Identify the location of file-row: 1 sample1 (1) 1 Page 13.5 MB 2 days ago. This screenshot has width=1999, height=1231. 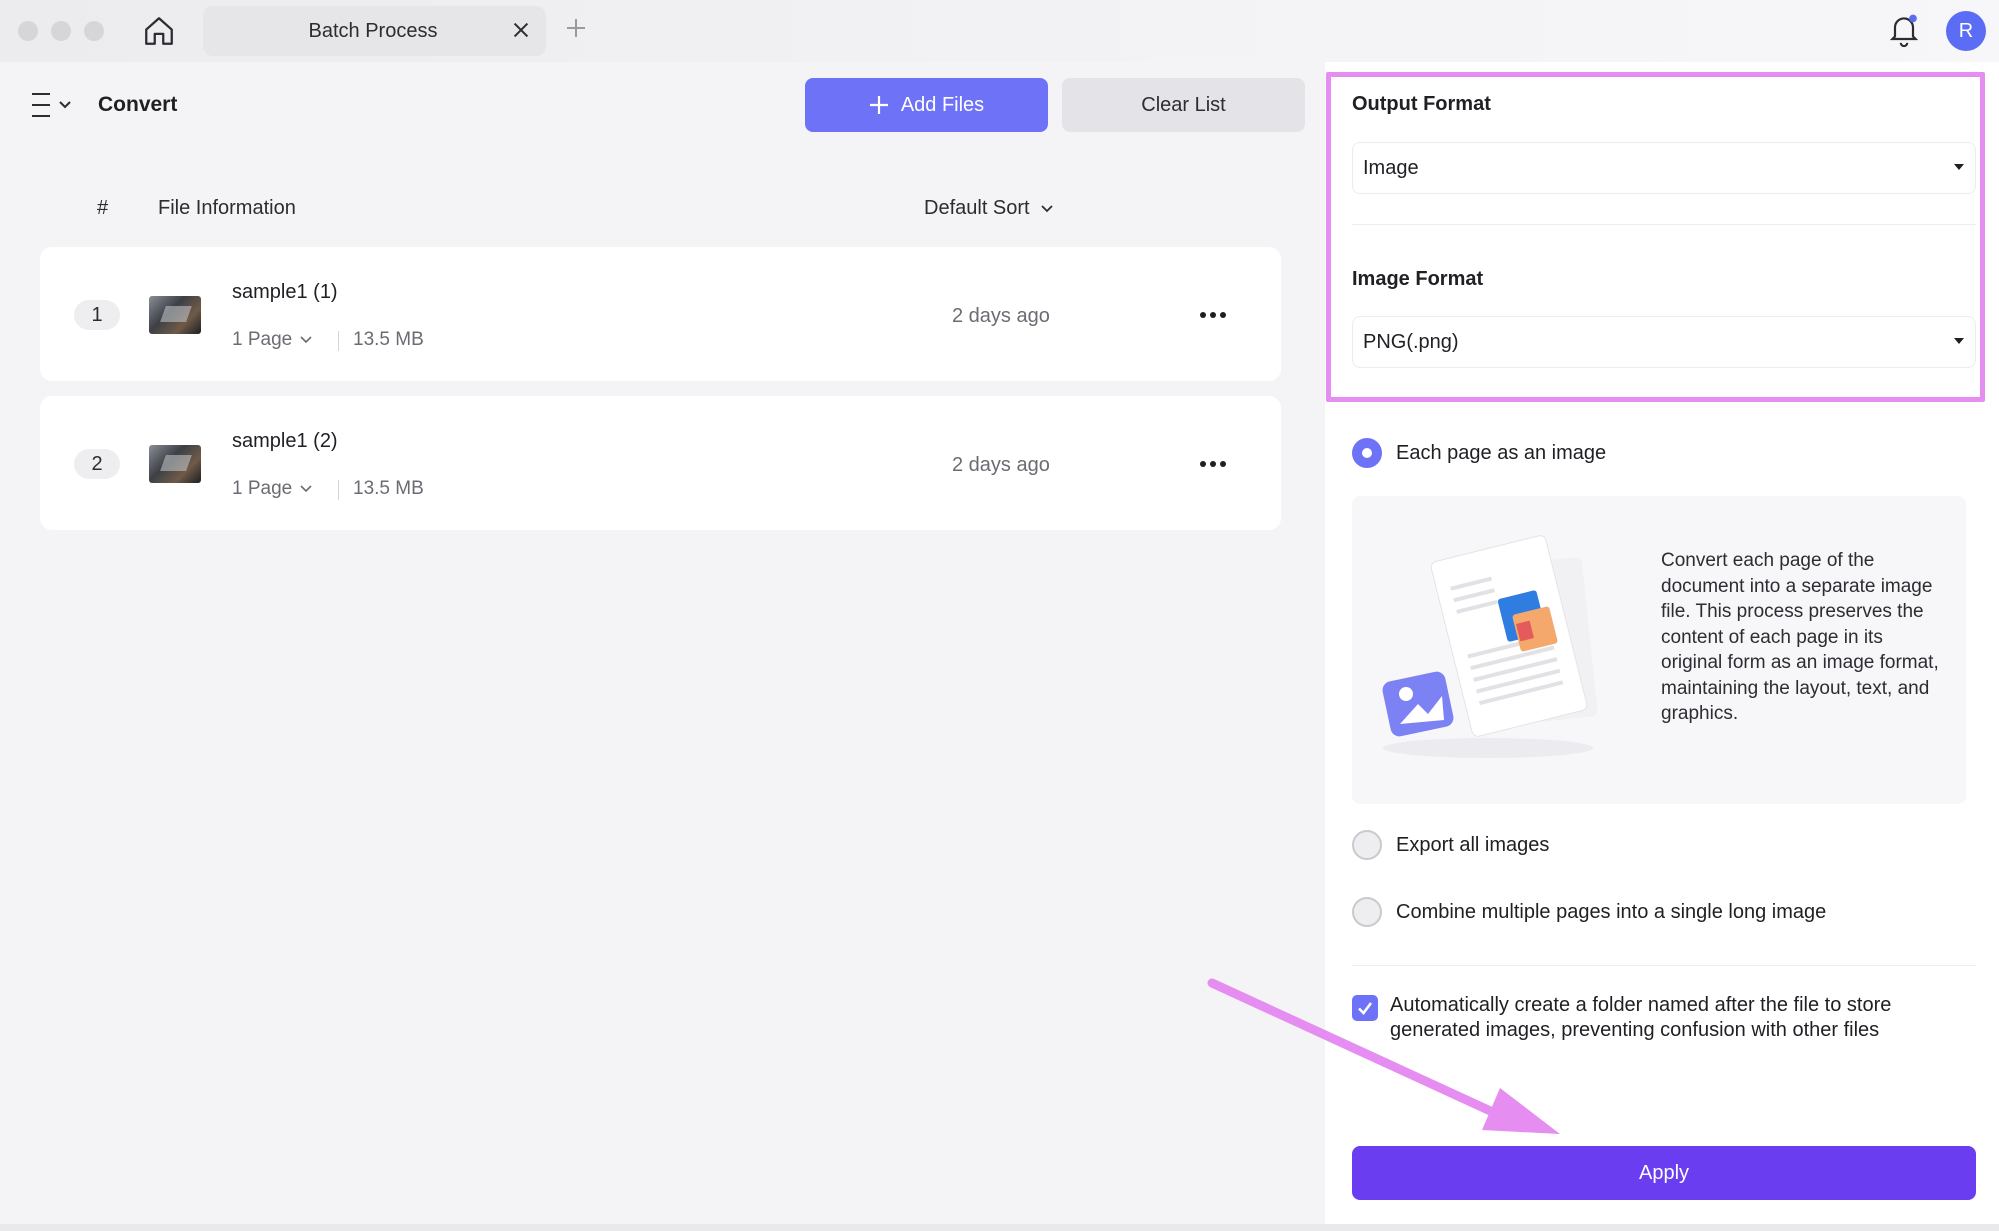
(660, 314).